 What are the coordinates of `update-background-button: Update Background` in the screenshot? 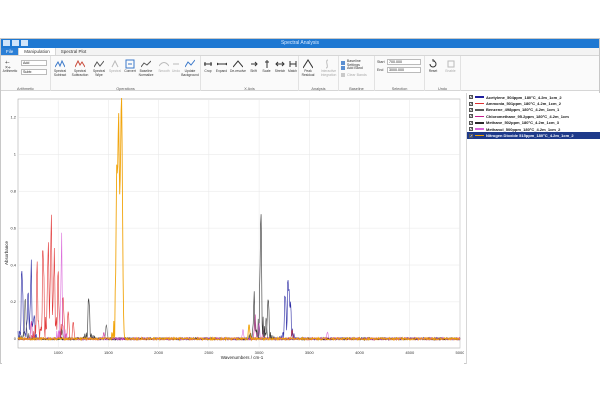 It's located at (190, 70).